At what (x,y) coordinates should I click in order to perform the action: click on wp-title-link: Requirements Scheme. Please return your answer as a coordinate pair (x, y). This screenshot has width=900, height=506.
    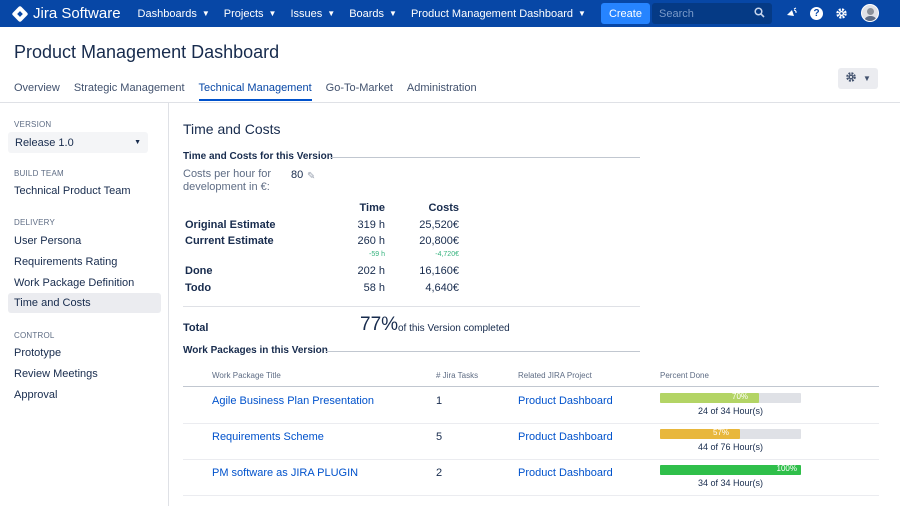
    Looking at the image, I should click on (268, 437).